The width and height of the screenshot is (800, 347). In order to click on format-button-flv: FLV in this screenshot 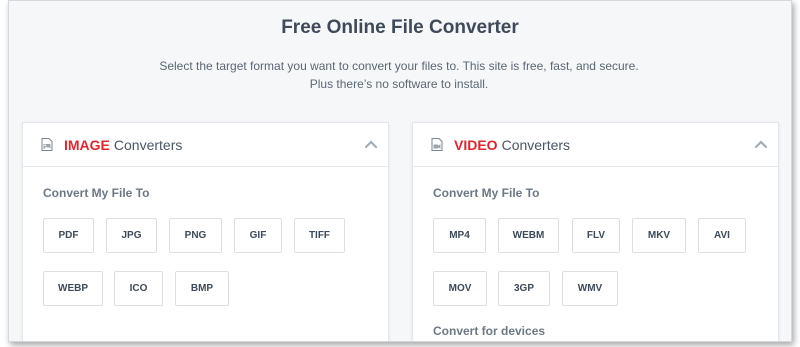, I will do `click(596, 235)`.